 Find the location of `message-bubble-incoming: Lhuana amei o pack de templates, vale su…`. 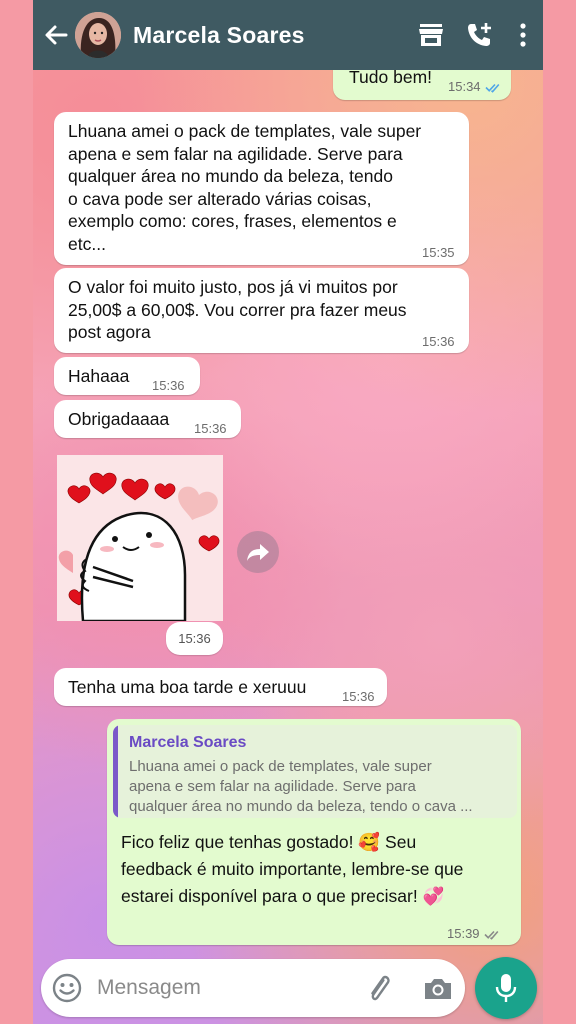

message-bubble-incoming: Lhuana amei o pack de templates, vale su… is located at coordinates (261, 188).